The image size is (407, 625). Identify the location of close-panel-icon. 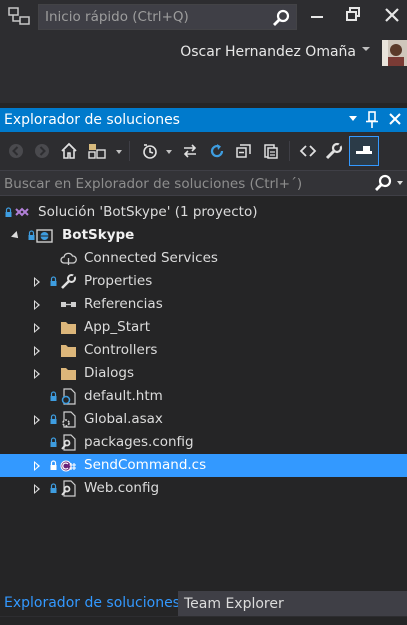
(395, 119).